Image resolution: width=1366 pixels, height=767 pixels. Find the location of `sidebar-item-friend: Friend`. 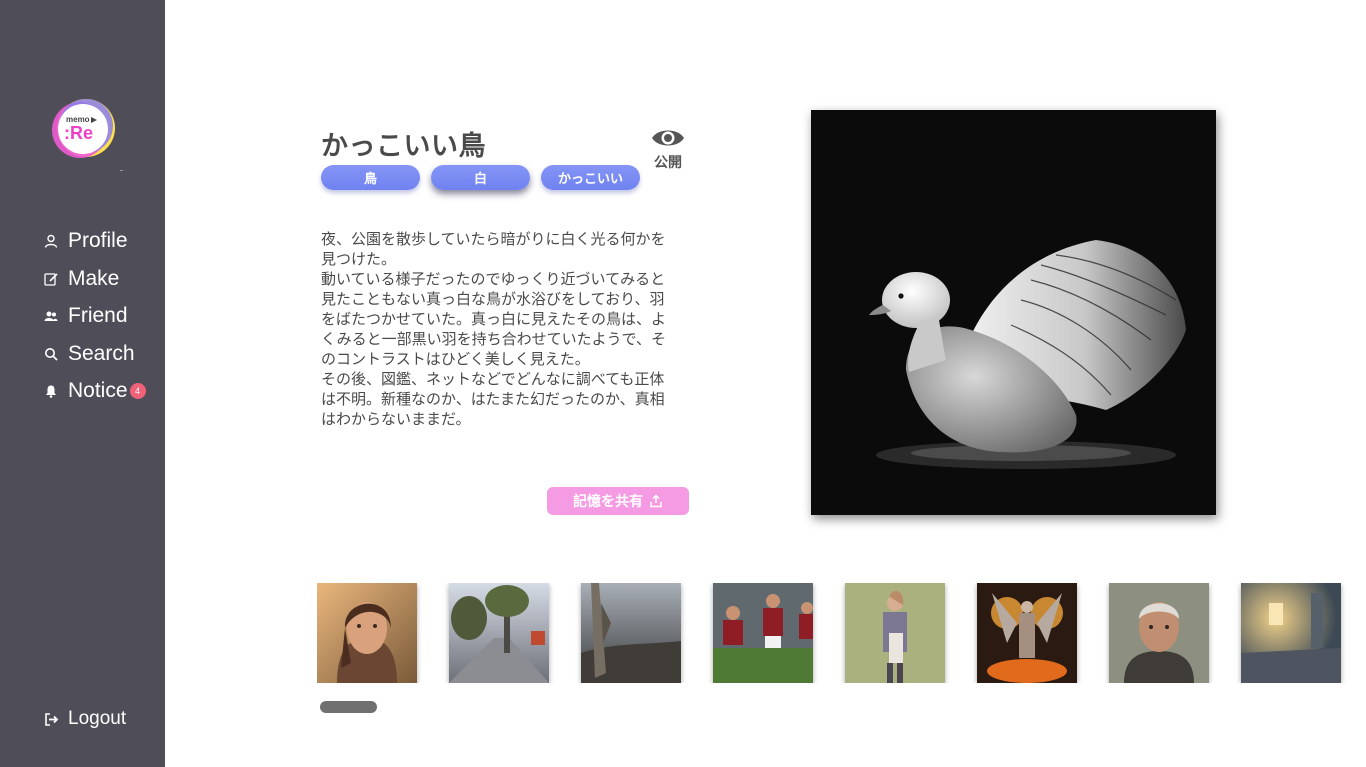

sidebar-item-friend: Friend is located at coordinates (85, 316).